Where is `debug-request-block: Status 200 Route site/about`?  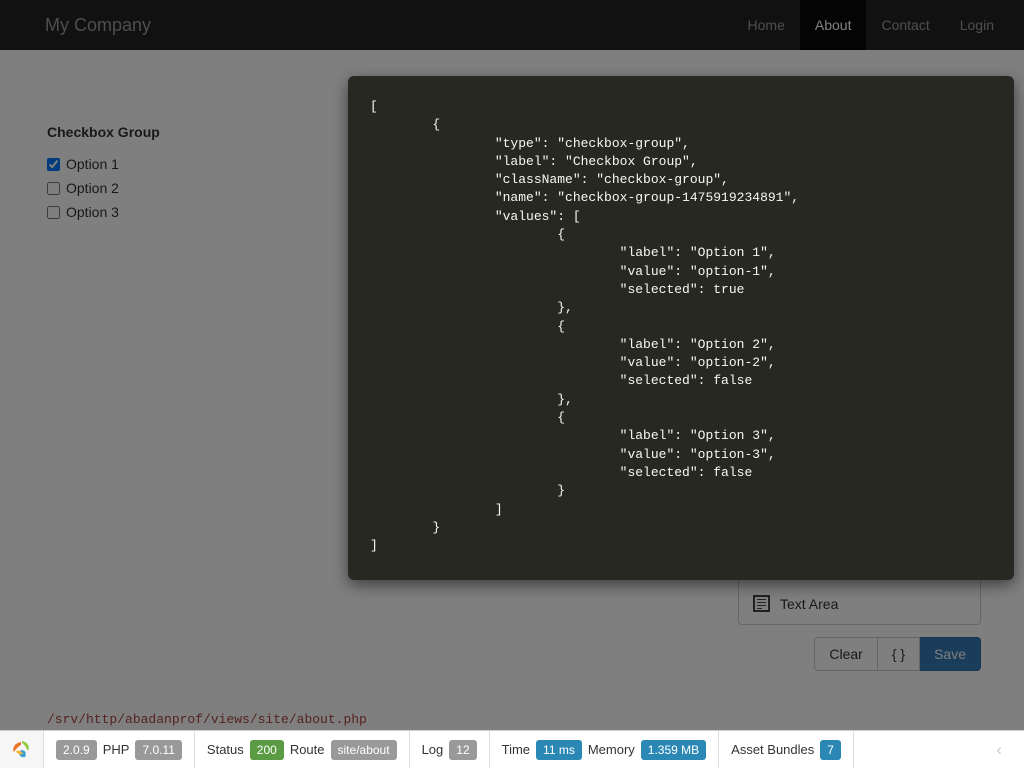 debug-request-block: Status 200 Route site/about is located at coordinates (302, 749).